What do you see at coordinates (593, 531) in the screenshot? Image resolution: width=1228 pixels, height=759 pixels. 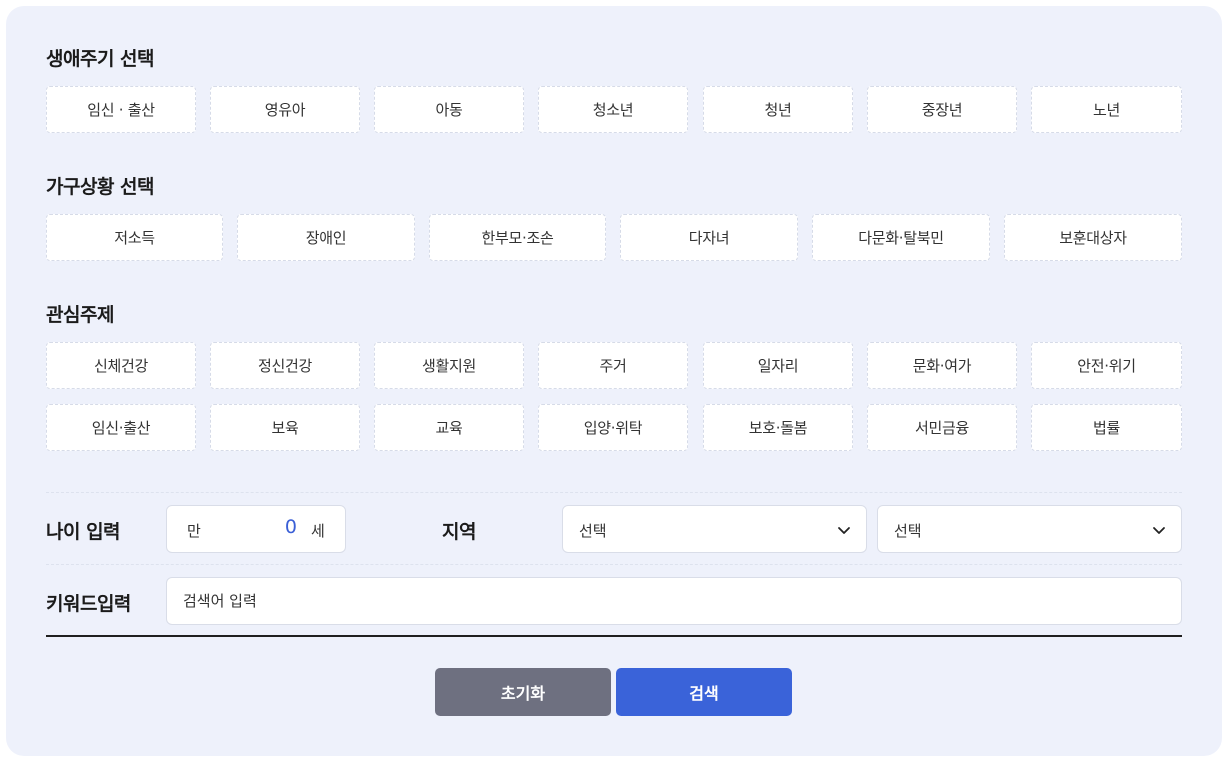 I see `region-select-province-value: 선택` at bounding box center [593, 531].